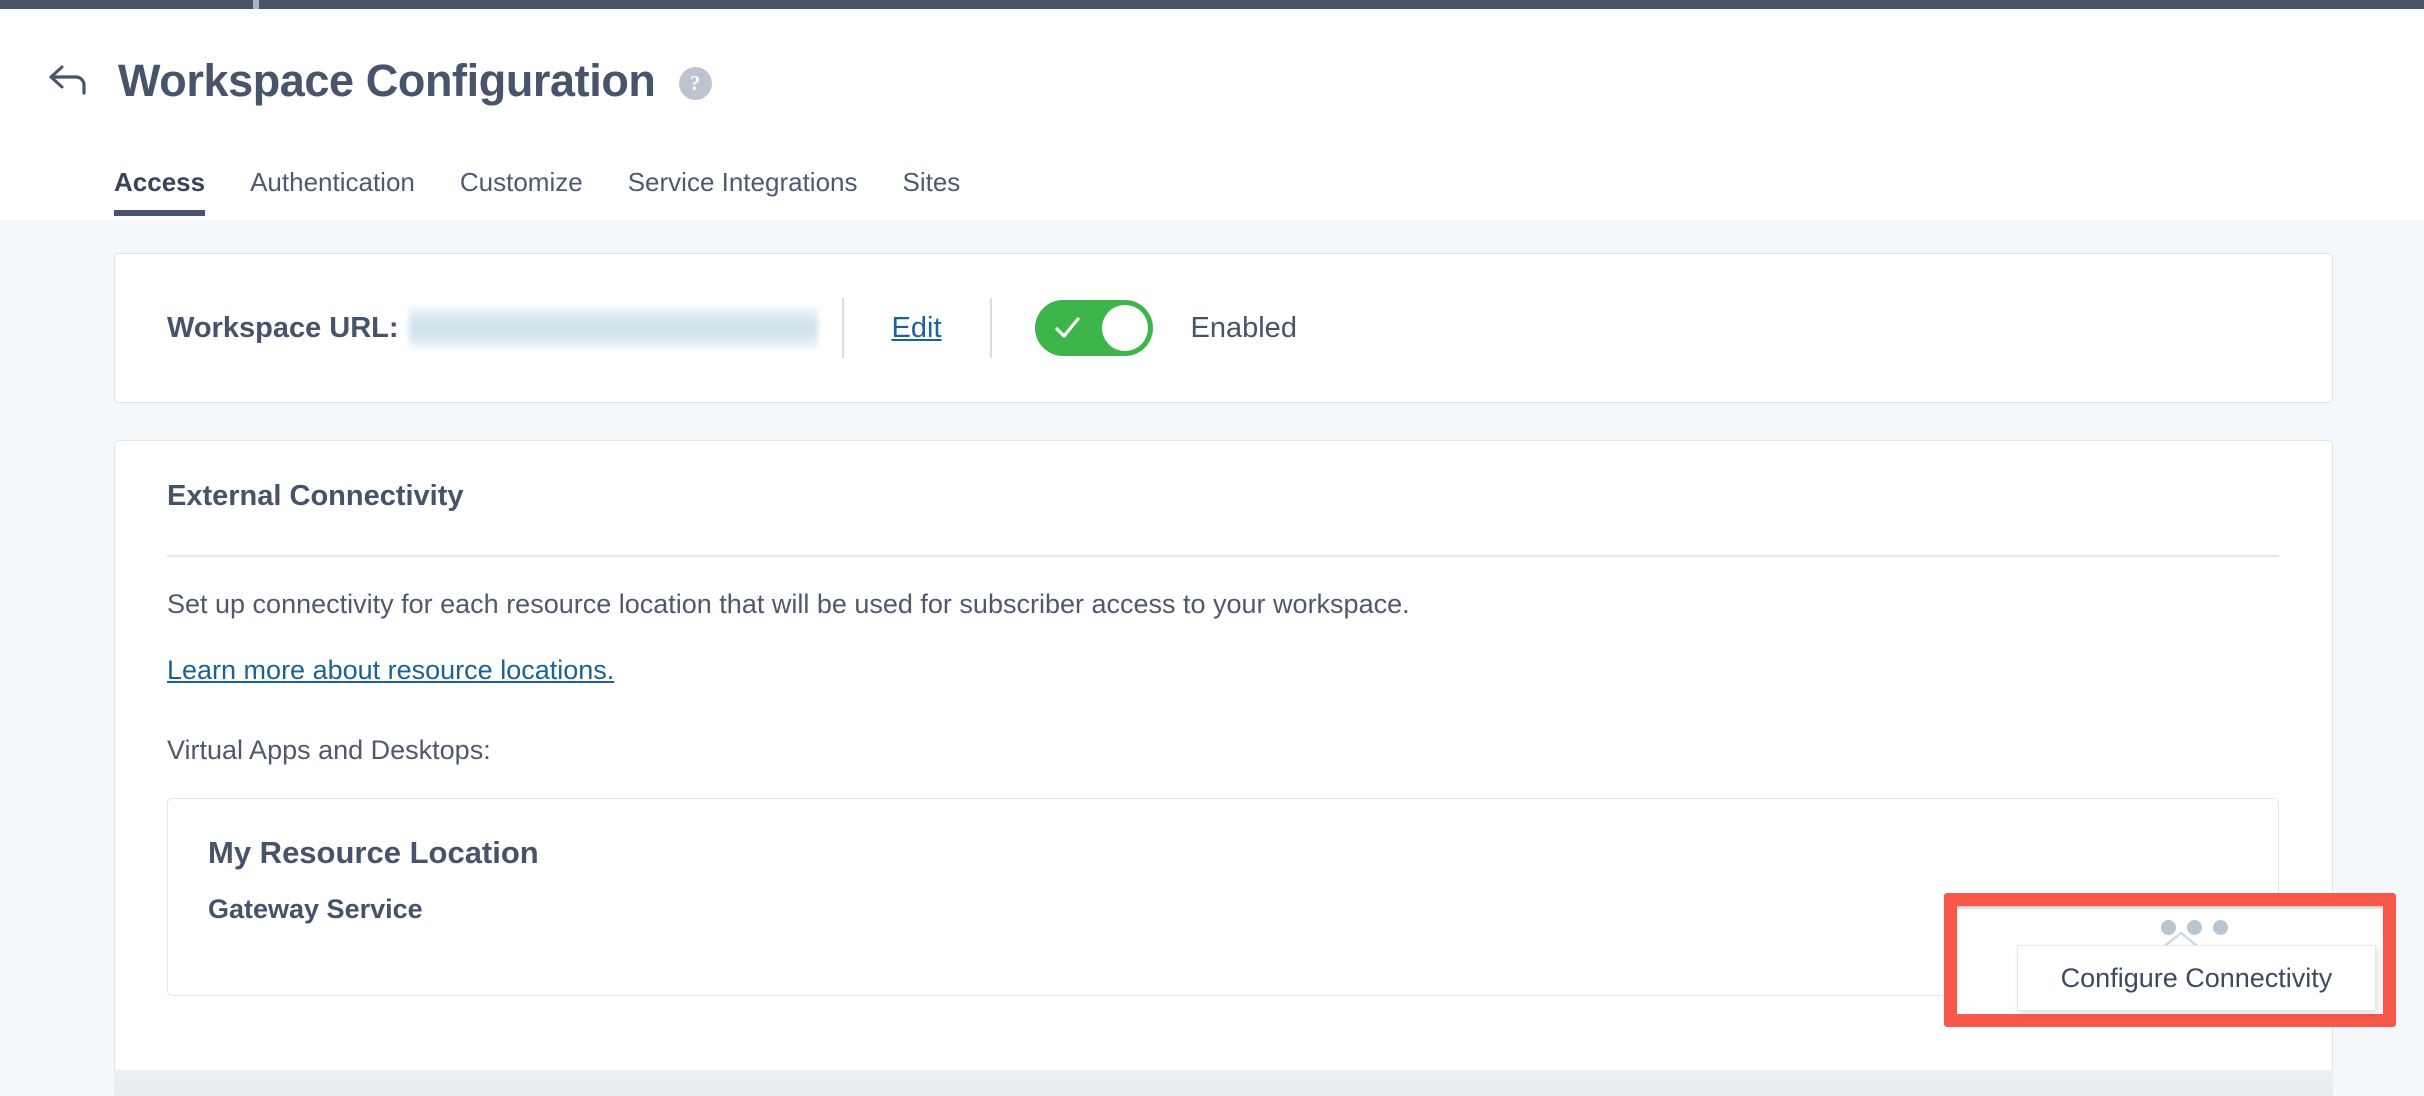 Image resolution: width=2424 pixels, height=1096 pixels. Describe the element at coordinates (613, 328) in the screenshot. I see `workspace-url-value-redacted` at that location.